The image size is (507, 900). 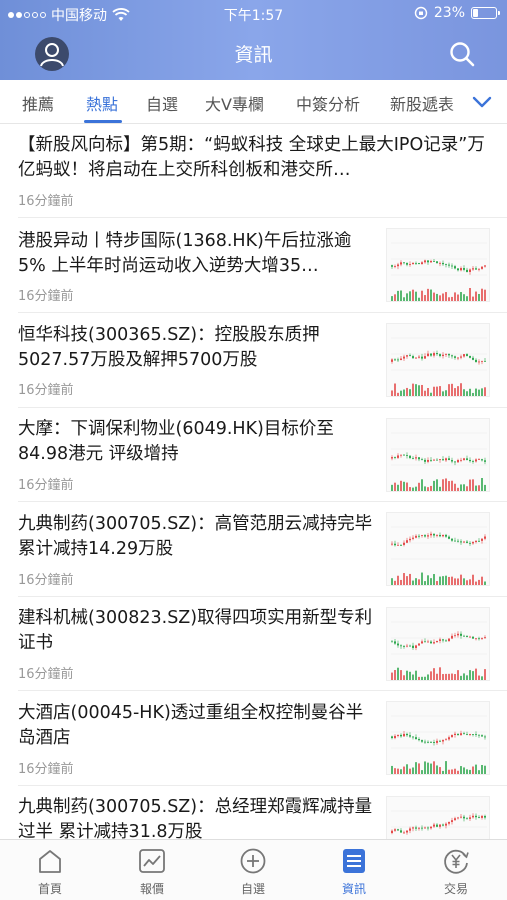 What do you see at coordinates (253, 812) in the screenshot?
I see `news-item: 九典制药(300705.SZ)：总经理郑霞辉减持量过半 累计减持31.8万股` at bounding box center [253, 812].